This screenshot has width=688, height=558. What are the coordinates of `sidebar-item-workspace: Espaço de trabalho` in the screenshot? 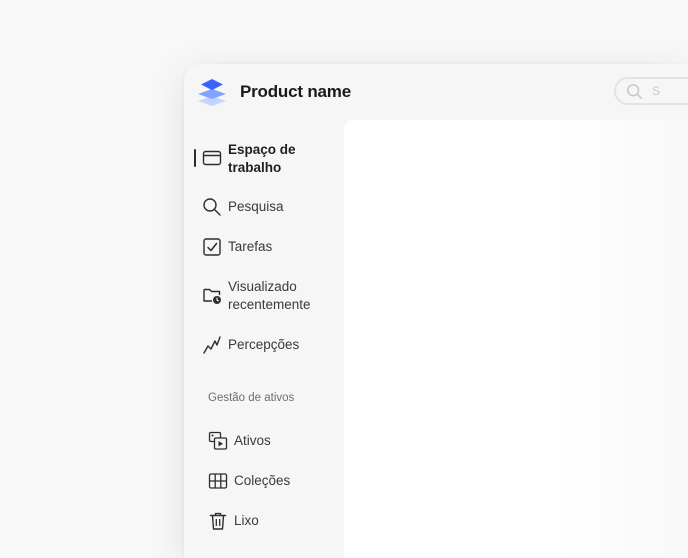 It's located at (264, 158).